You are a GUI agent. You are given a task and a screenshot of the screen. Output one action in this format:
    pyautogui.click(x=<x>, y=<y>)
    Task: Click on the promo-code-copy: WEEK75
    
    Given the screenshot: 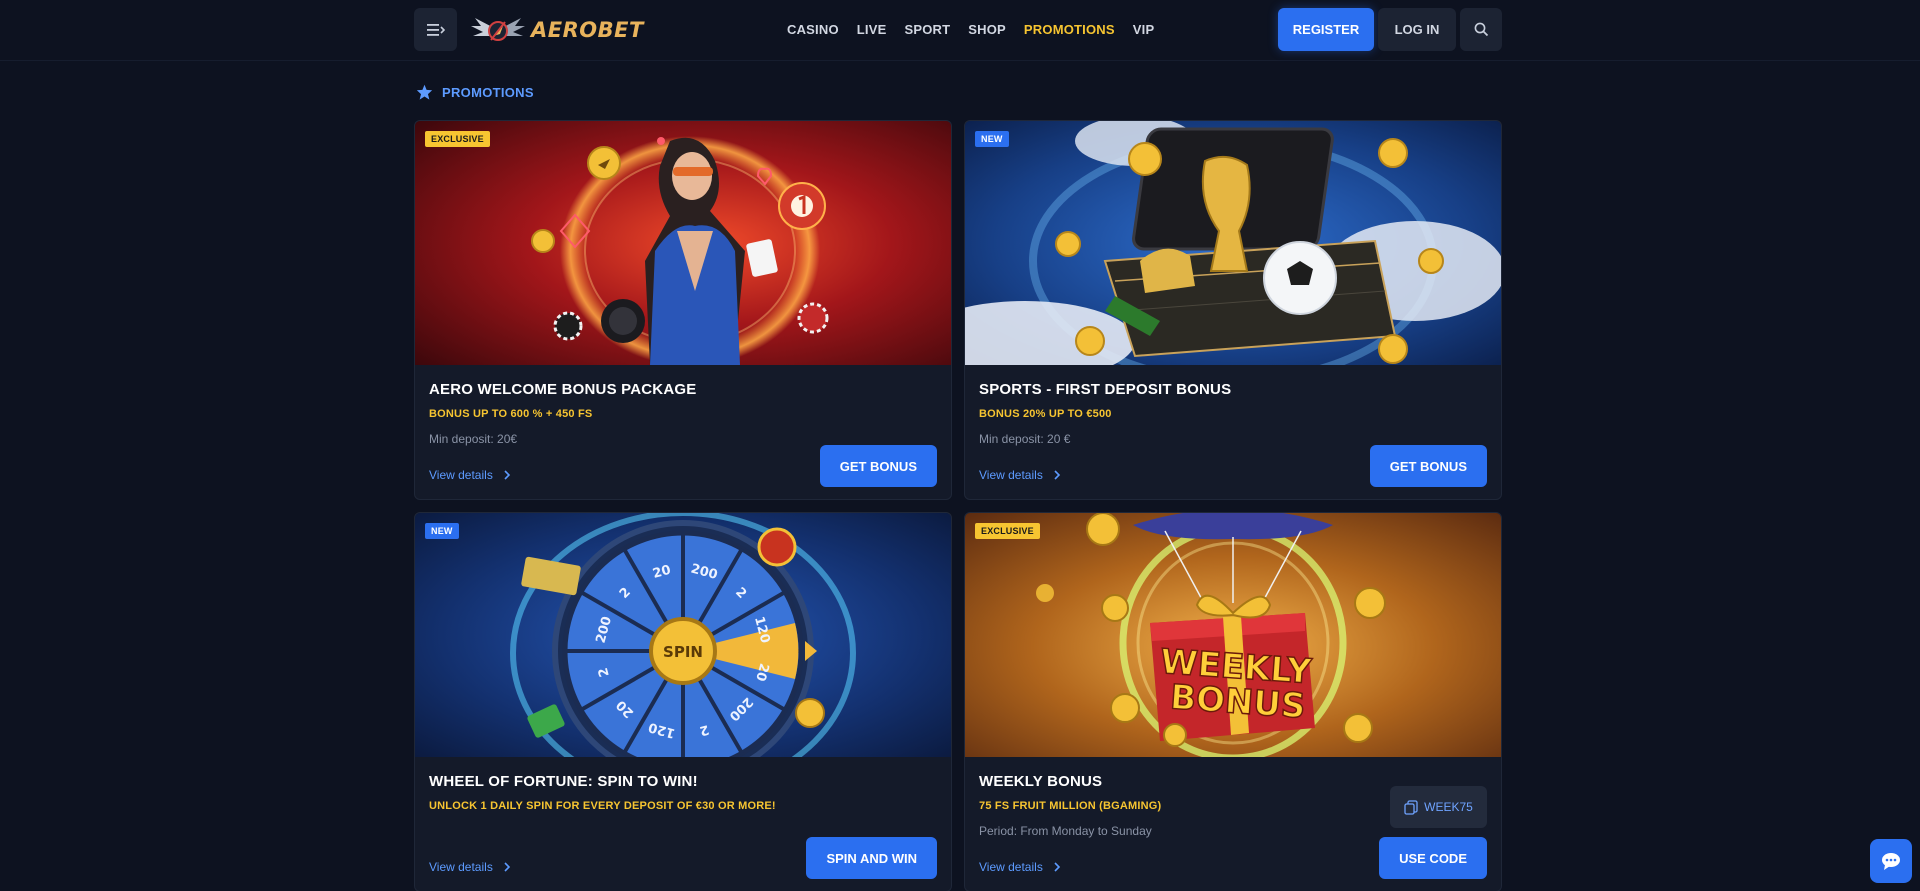 What is the action you would take?
    pyautogui.click(x=1438, y=807)
    